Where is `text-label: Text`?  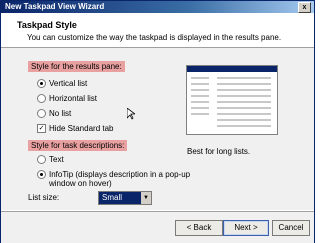
text-label: Text is located at coordinates (56, 159).